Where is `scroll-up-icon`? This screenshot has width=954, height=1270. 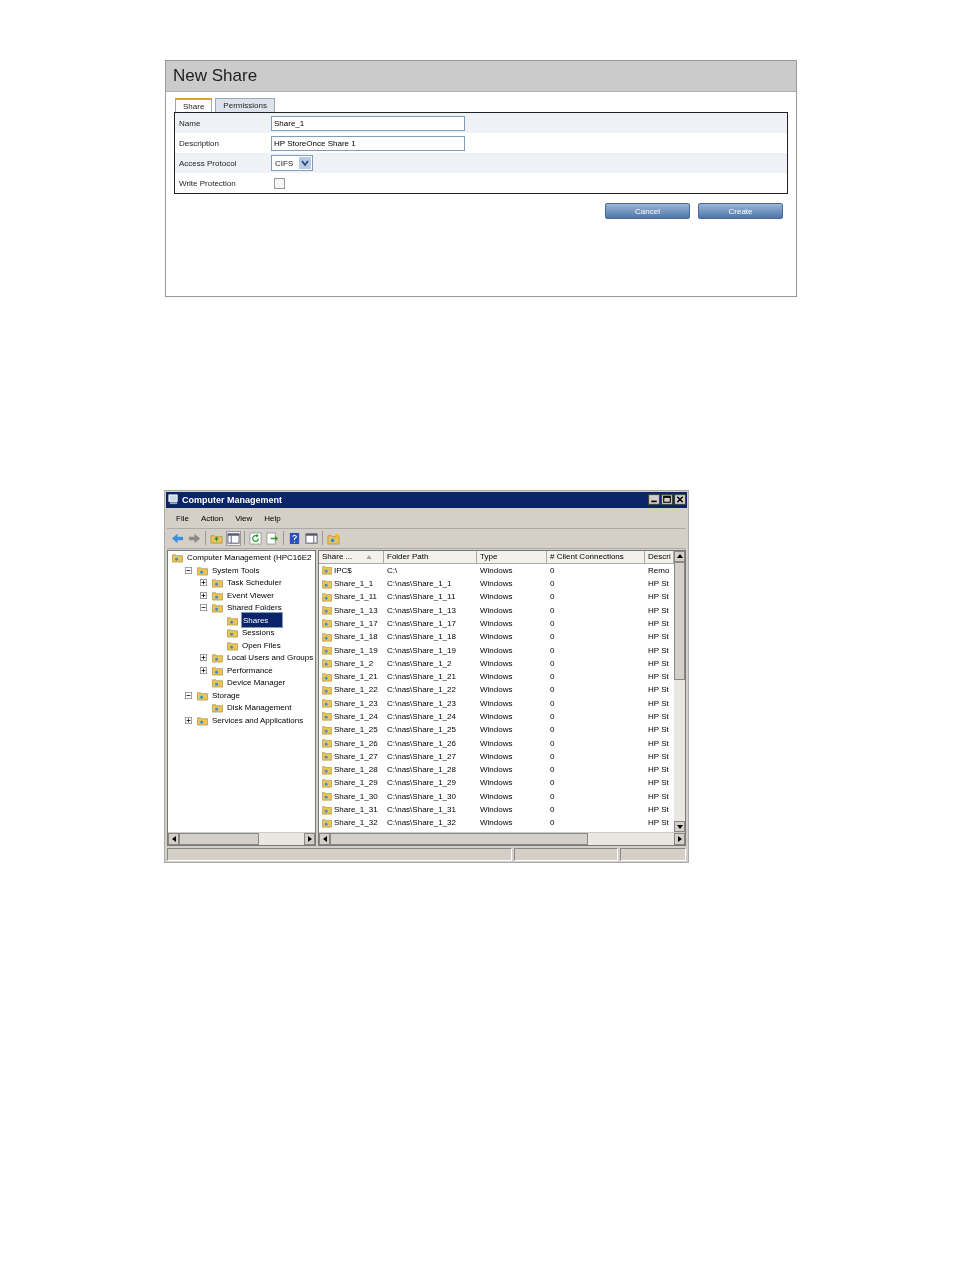
scroll-up-icon is located at coordinates (679, 556).